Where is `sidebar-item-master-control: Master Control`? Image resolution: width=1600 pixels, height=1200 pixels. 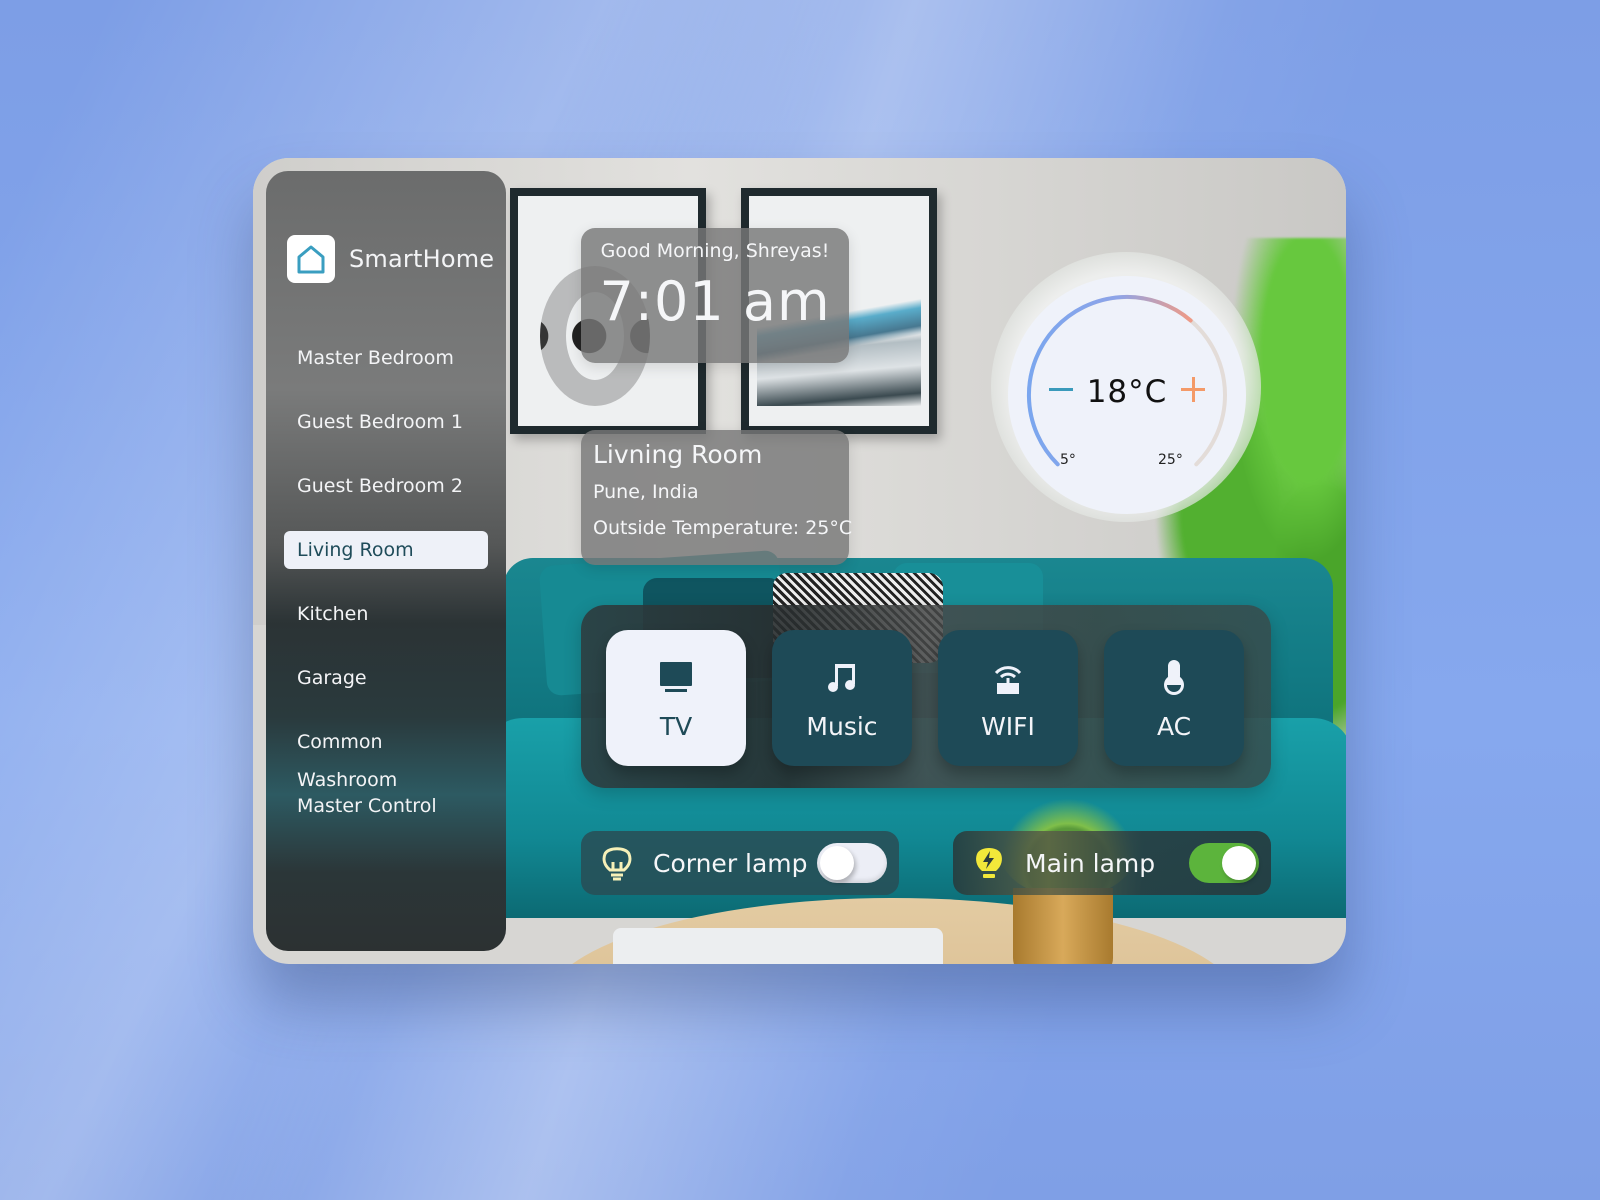 sidebar-item-master-control: Master Control is located at coordinates (386, 806).